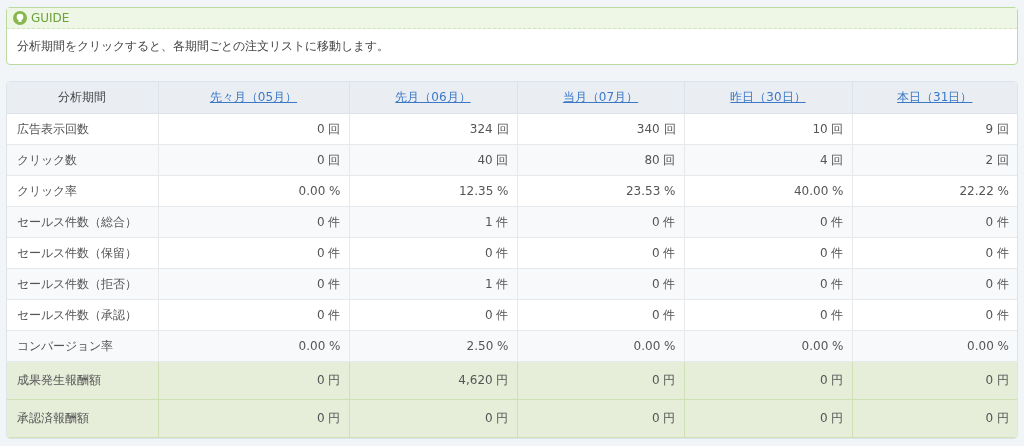  What do you see at coordinates (82, 252) in the screenshot?
I see `row-label: セールス件数（保留）` at bounding box center [82, 252].